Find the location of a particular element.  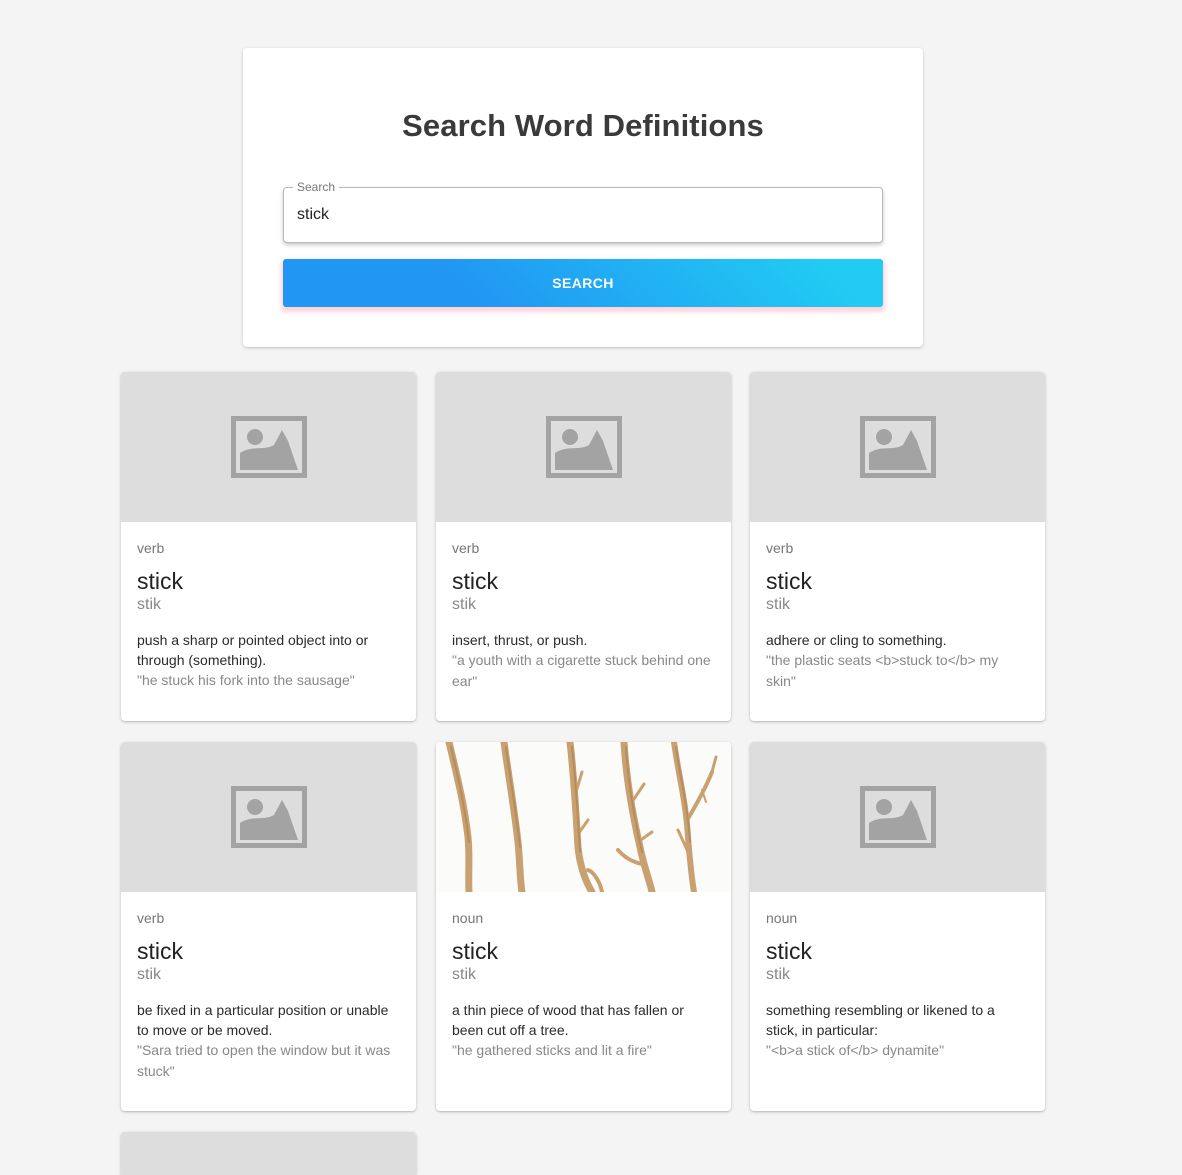

card-definition: adhere or cling to something. is located at coordinates (856, 640).